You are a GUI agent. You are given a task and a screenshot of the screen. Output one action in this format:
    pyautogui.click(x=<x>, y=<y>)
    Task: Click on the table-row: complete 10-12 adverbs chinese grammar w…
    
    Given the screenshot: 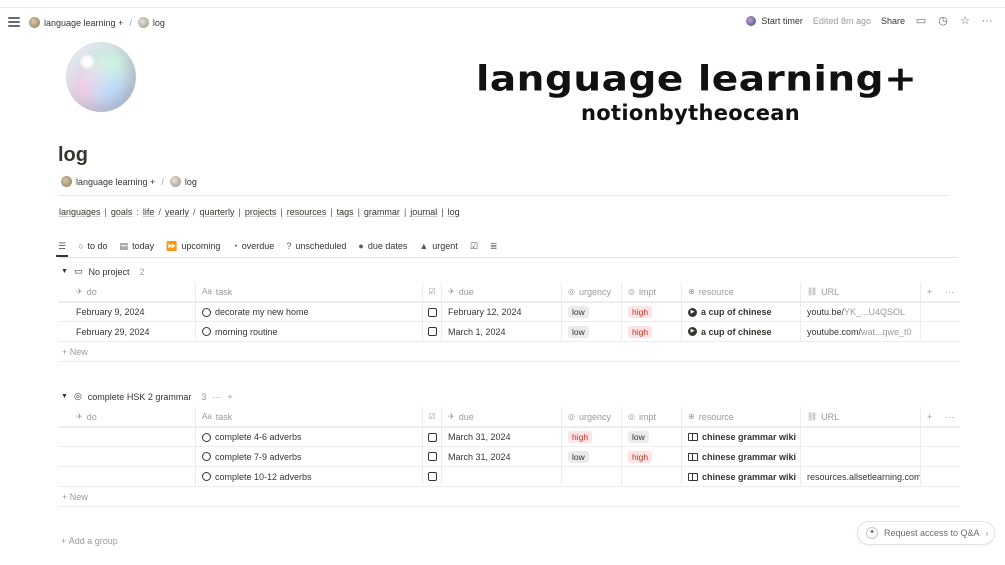 What is the action you would take?
    pyautogui.click(x=509, y=477)
    